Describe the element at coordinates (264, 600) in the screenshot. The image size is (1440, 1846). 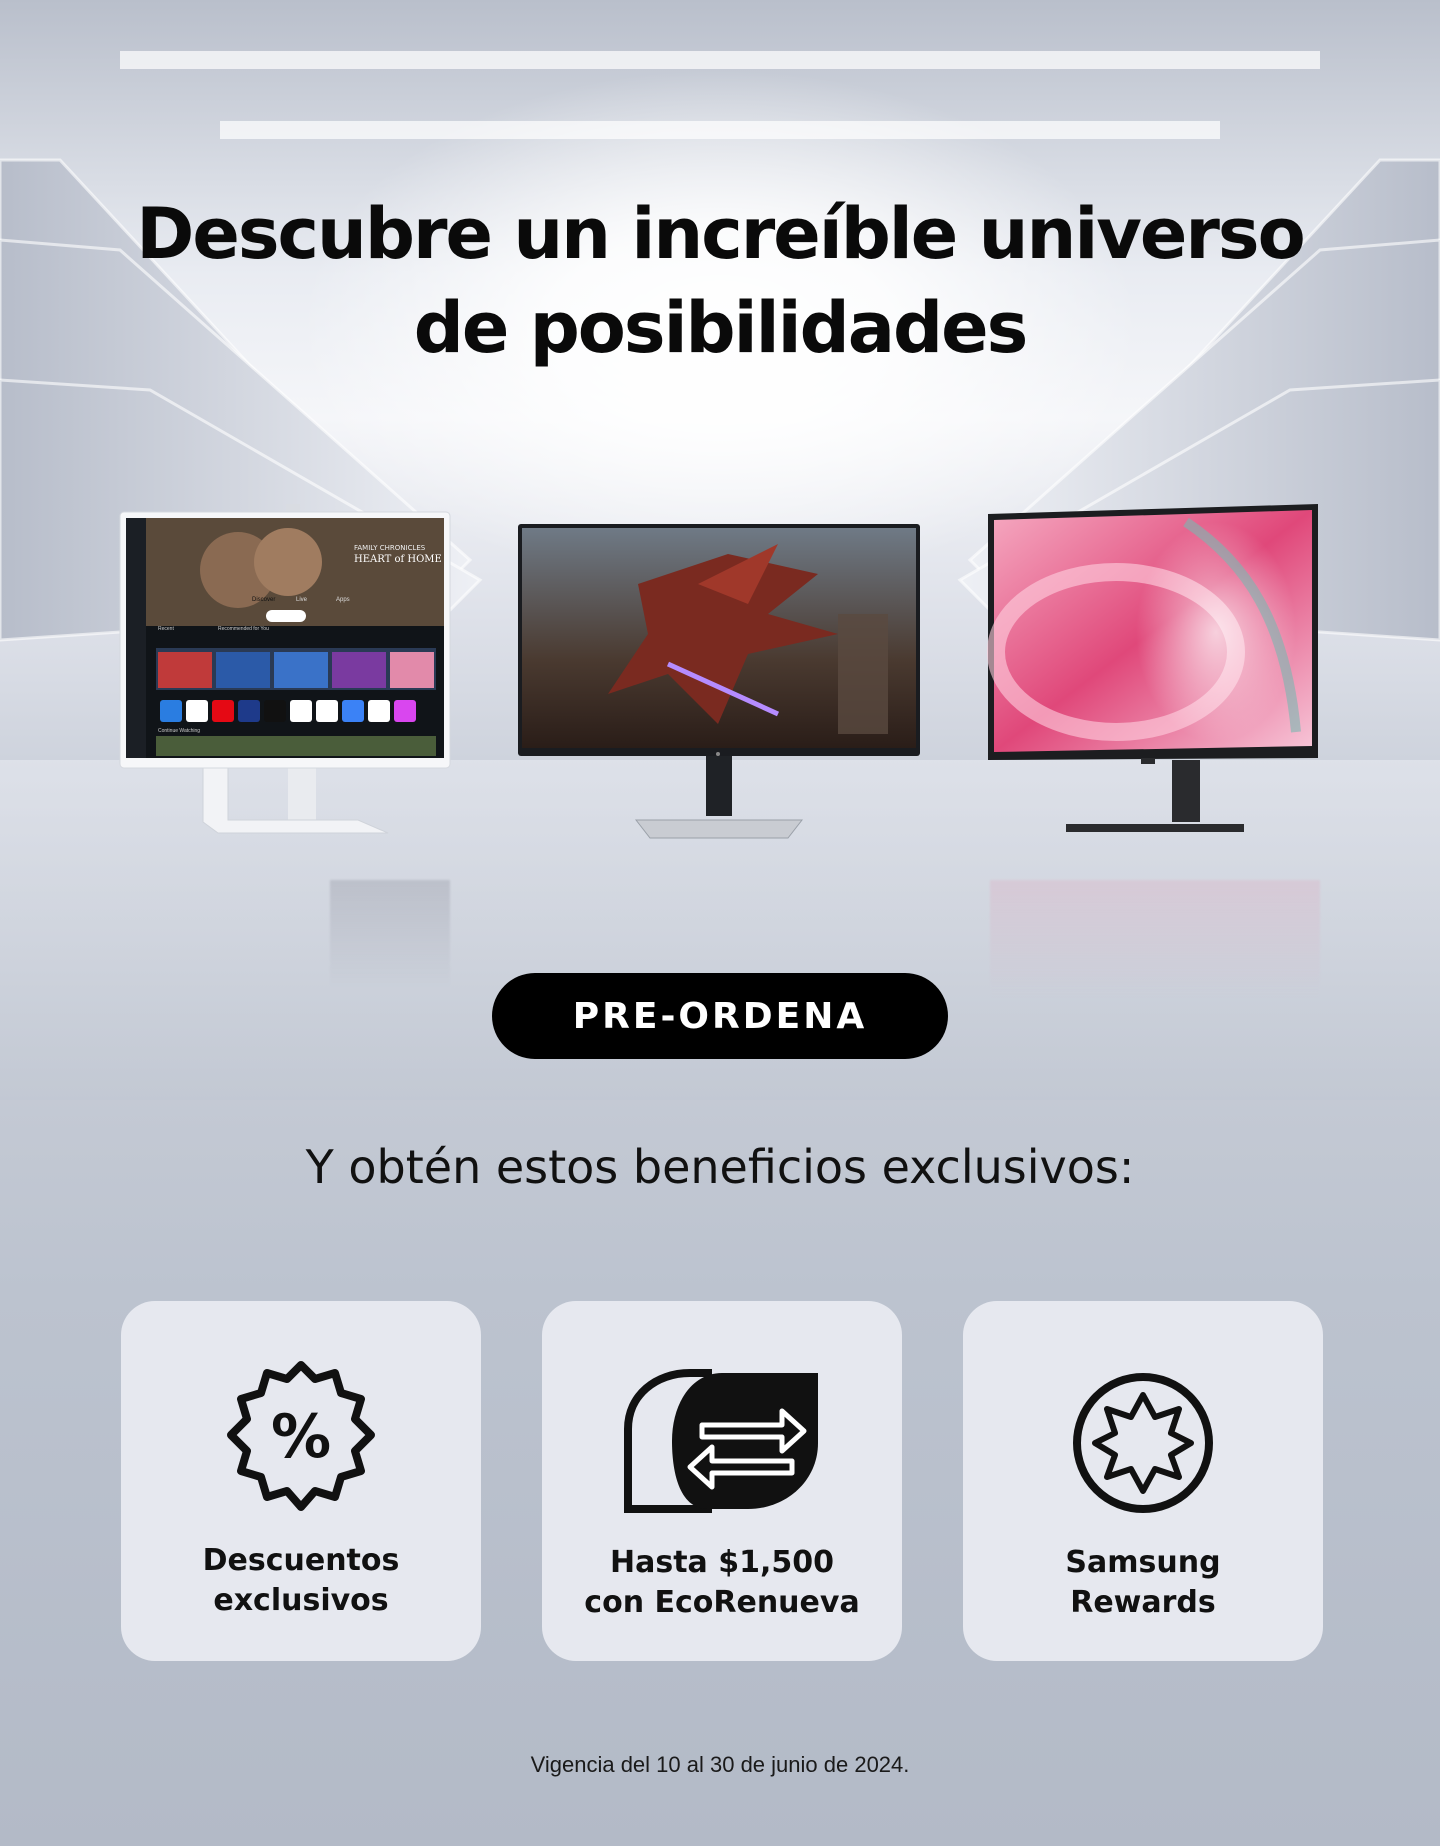
I see `smart-monitor-tab-discover: Discover` at that location.